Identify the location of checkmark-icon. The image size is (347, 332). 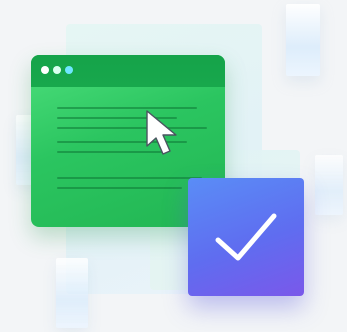
(246, 237).